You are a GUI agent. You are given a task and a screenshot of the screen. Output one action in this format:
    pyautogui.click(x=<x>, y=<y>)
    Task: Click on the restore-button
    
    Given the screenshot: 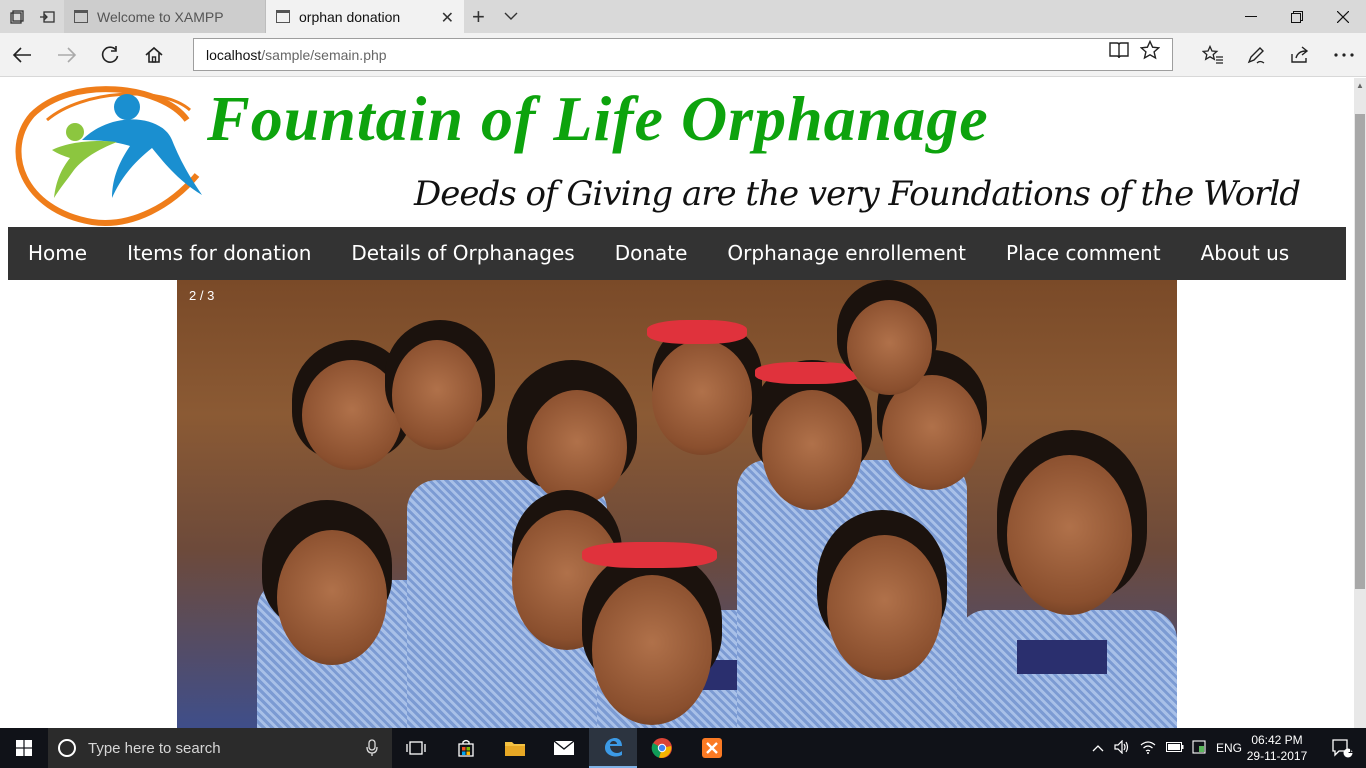 What is the action you would take?
    pyautogui.click(x=1297, y=16)
    